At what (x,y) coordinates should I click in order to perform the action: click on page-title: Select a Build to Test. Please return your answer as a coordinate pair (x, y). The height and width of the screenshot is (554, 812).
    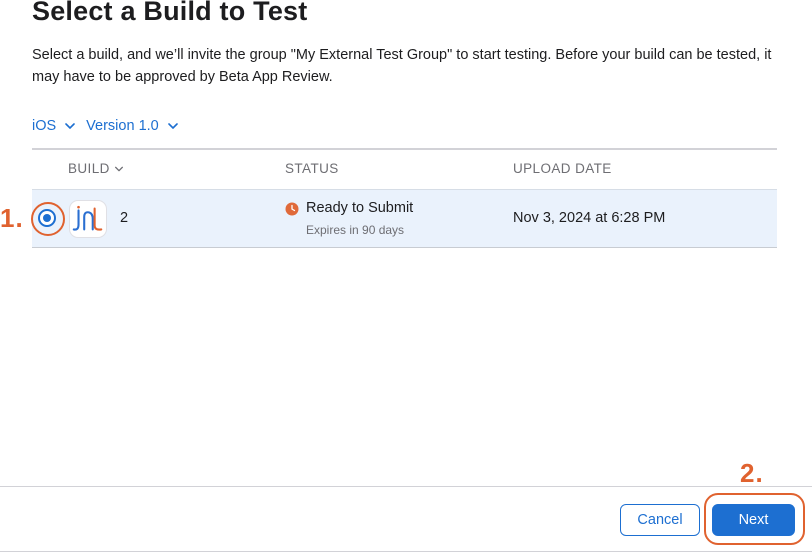
    Looking at the image, I should click on (170, 13).